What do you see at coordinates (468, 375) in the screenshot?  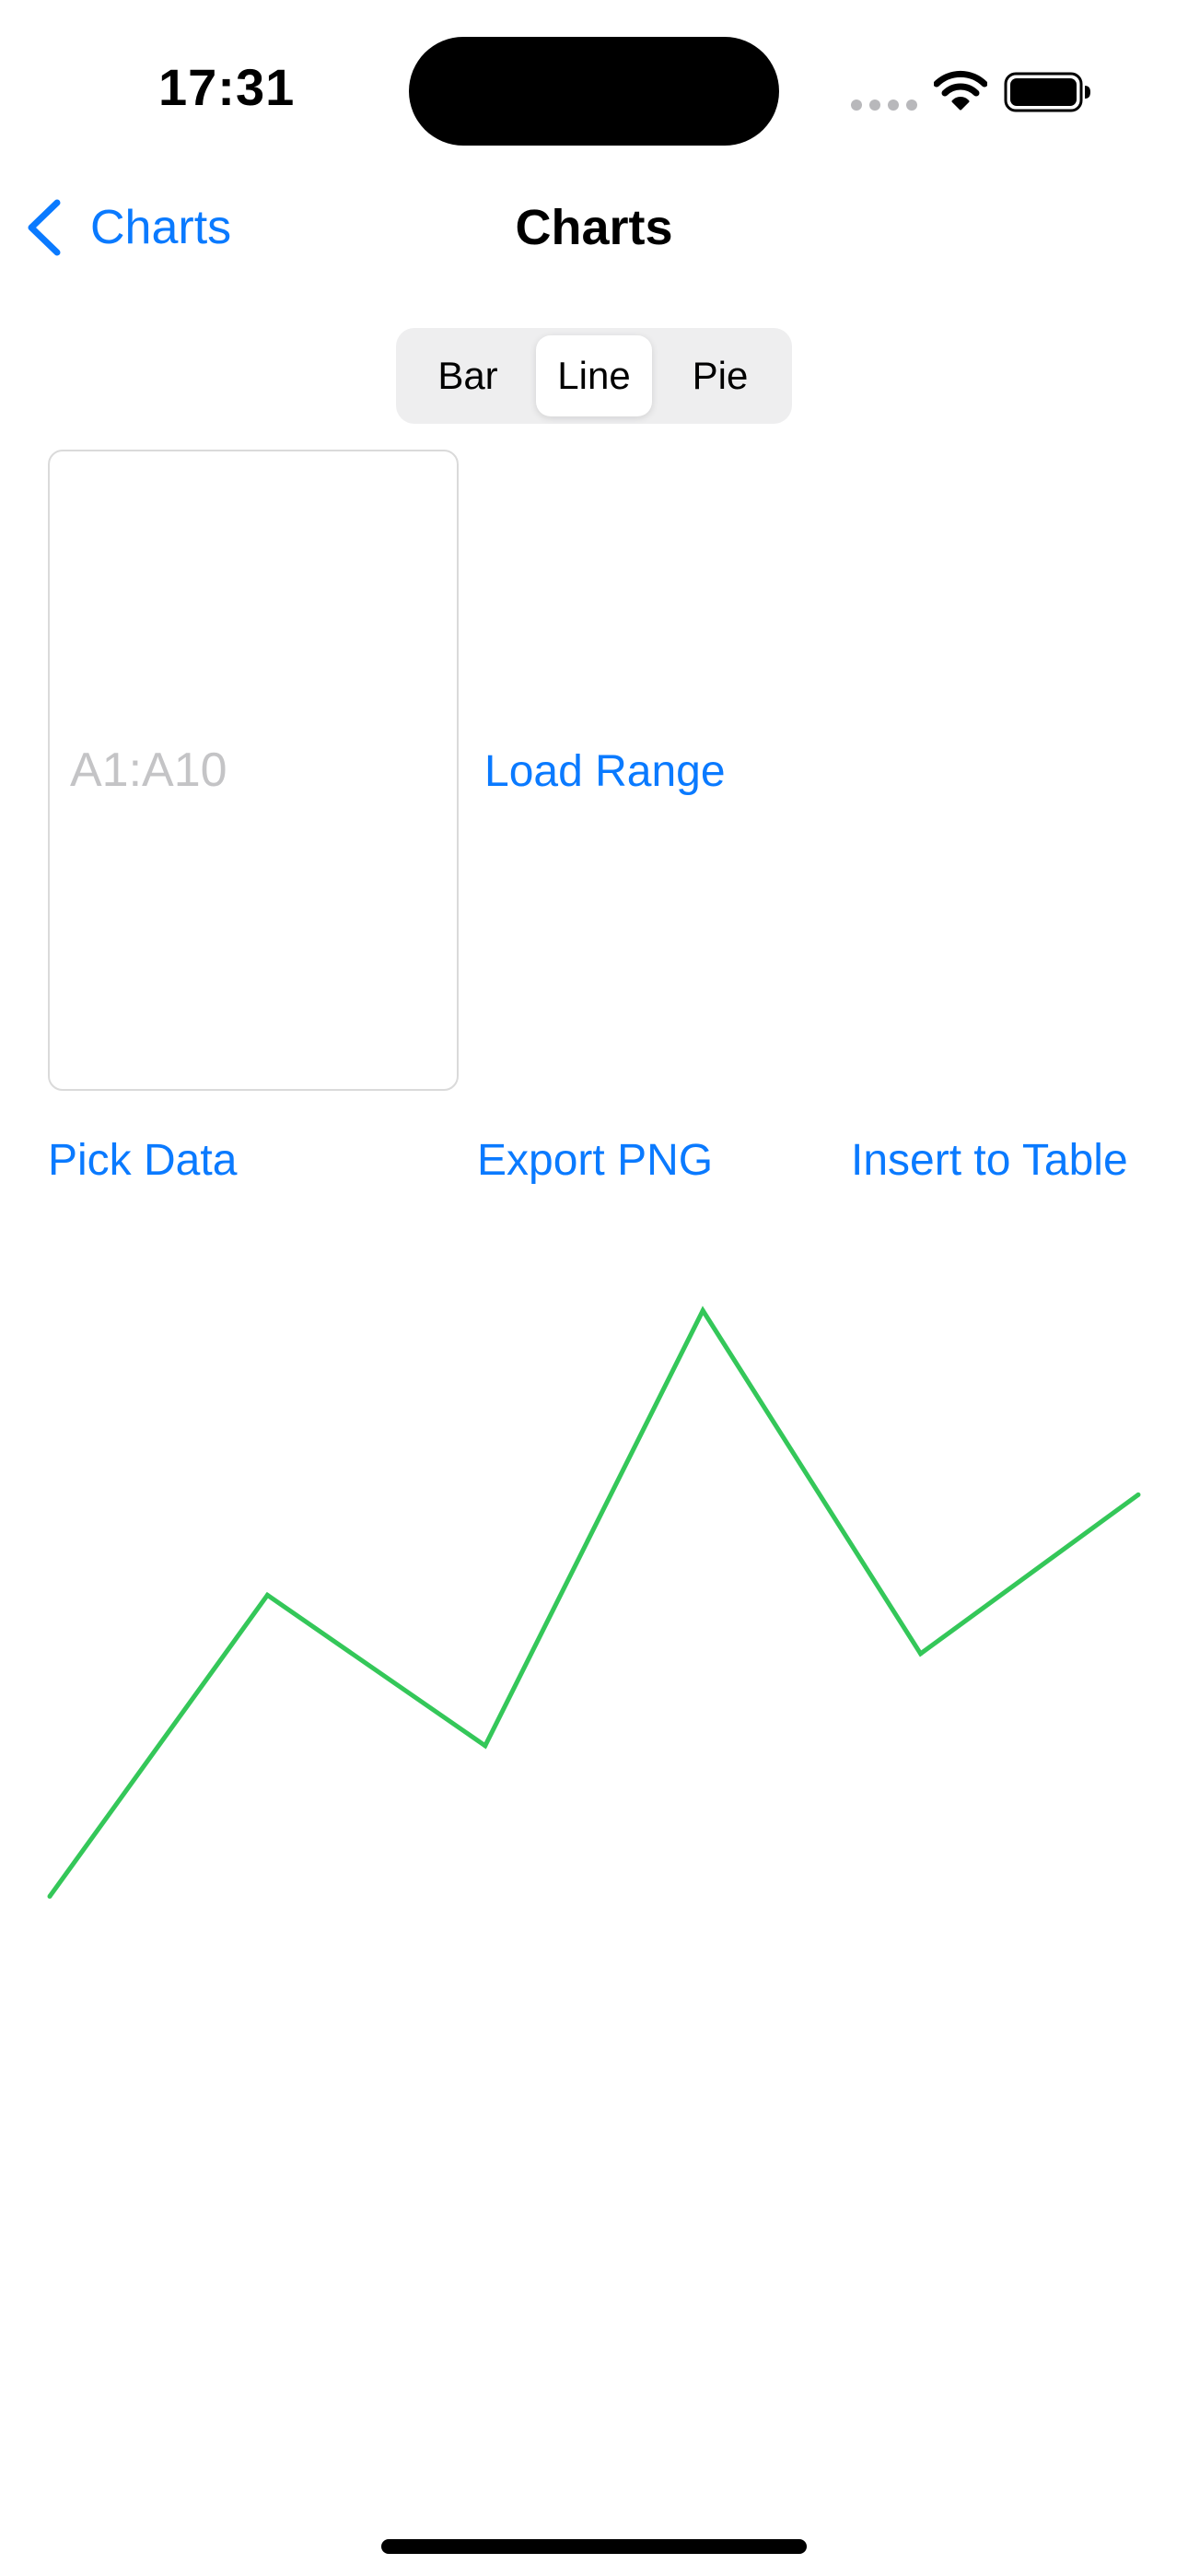 I see `segment-bar: Bar` at bounding box center [468, 375].